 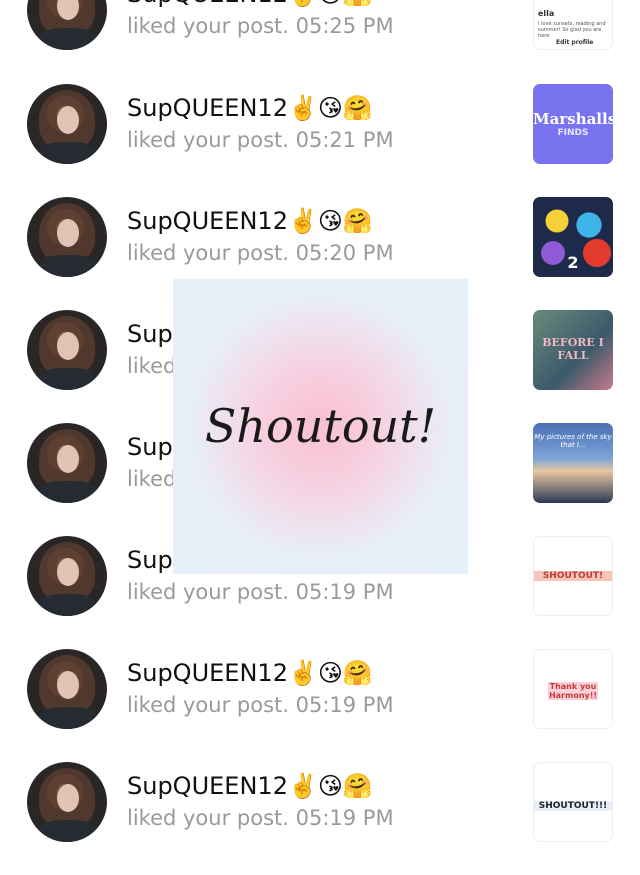 What do you see at coordinates (260, 253) in the screenshot?
I see `notification-text: liked your post. 05:20 PM` at bounding box center [260, 253].